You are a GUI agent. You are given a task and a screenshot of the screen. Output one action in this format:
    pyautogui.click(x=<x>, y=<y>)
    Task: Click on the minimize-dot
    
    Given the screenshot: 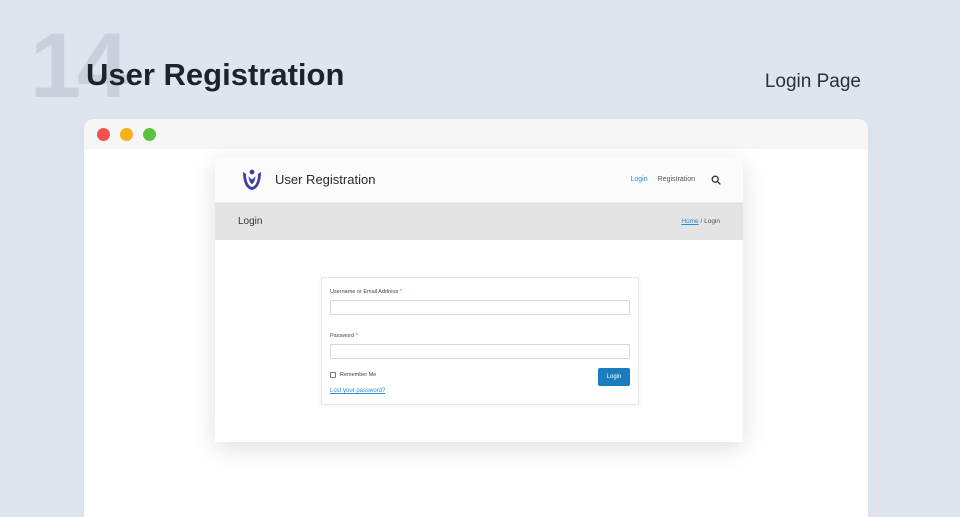 What is the action you would take?
    pyautogui.click(x=126, y=134)
    